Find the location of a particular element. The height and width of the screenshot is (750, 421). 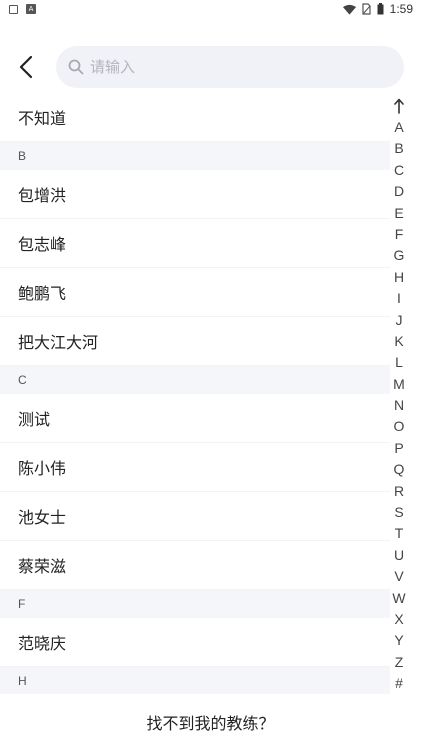

list-item: 包增洪 is located at coordinates (195, 194).